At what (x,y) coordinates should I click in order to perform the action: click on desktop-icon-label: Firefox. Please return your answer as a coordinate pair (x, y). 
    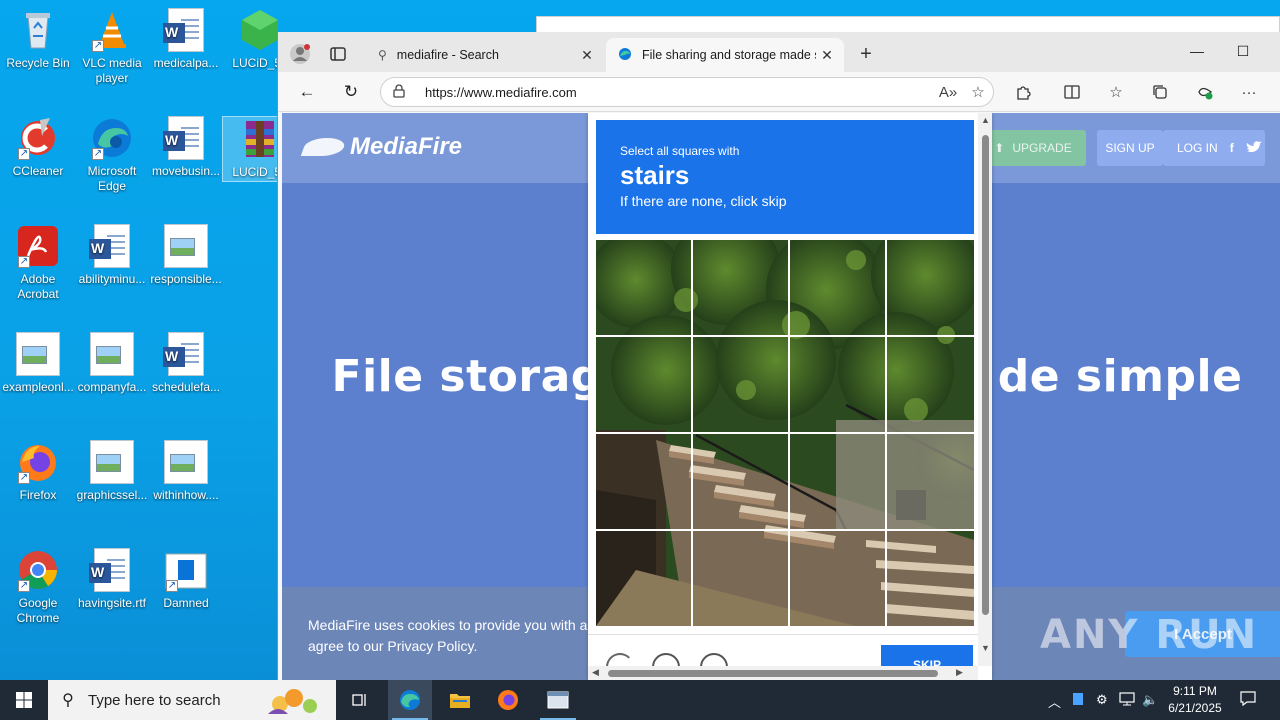
    Looking at the image, I should click on (38, 495).